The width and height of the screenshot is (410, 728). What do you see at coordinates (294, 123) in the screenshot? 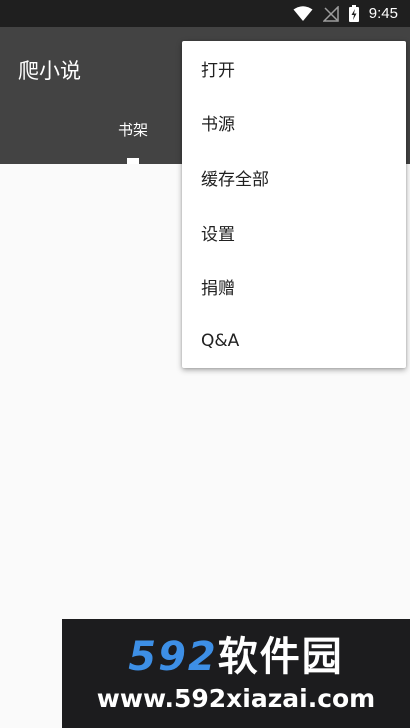
I see `menu-item-book-sources: 书源` at bounding box center [294, 123].